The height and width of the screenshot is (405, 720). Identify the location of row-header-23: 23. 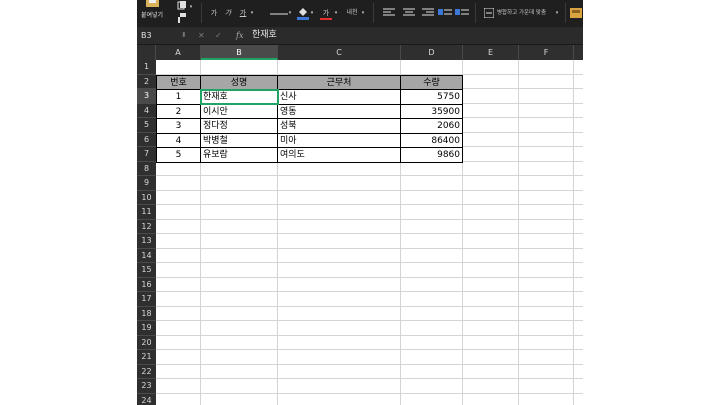
(146, 386).